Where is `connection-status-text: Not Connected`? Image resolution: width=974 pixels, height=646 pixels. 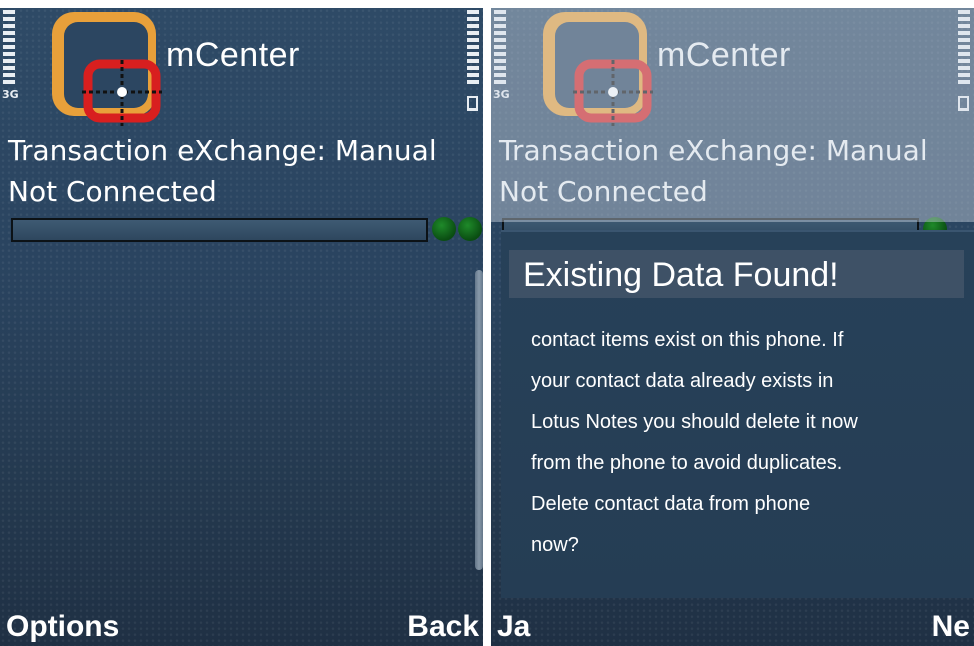
connection-status-text: Not Connected is located at coordinates (112, 191).